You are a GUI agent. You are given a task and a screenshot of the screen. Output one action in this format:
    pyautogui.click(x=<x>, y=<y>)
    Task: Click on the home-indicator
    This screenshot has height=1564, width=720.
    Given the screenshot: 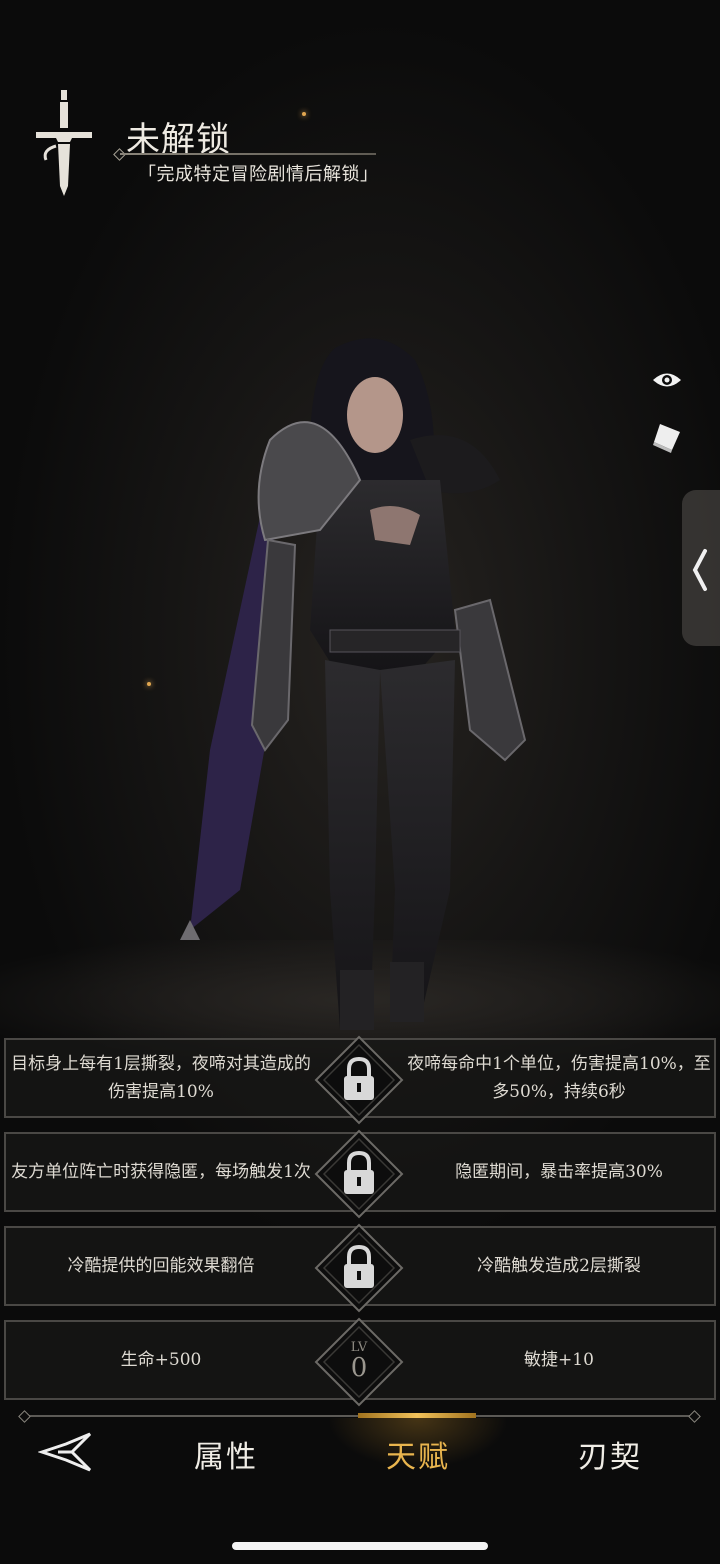 What is the action you would take?
    pyautogui.click(x=360, y=1546)
    